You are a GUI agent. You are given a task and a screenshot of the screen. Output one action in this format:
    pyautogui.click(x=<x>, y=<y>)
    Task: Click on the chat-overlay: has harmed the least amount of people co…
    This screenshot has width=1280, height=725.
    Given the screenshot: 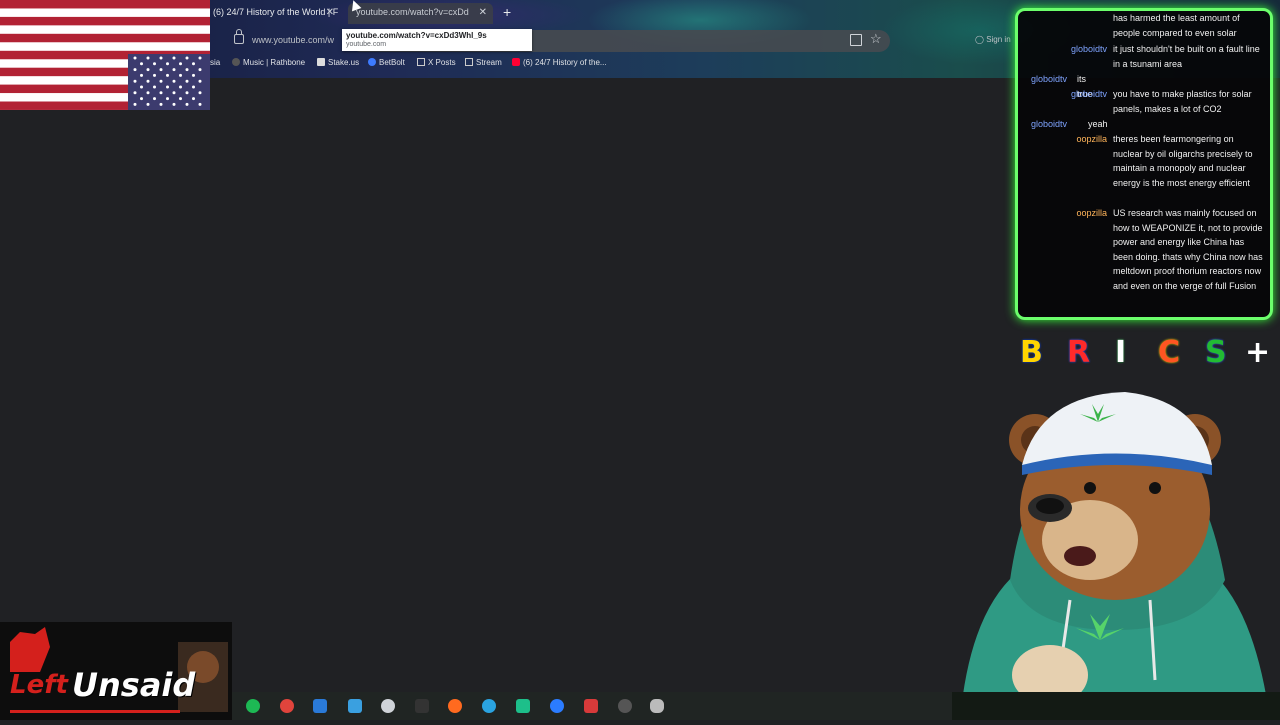 What is the action you would take?
    pyautogui.click(x=1144, y=164)
    